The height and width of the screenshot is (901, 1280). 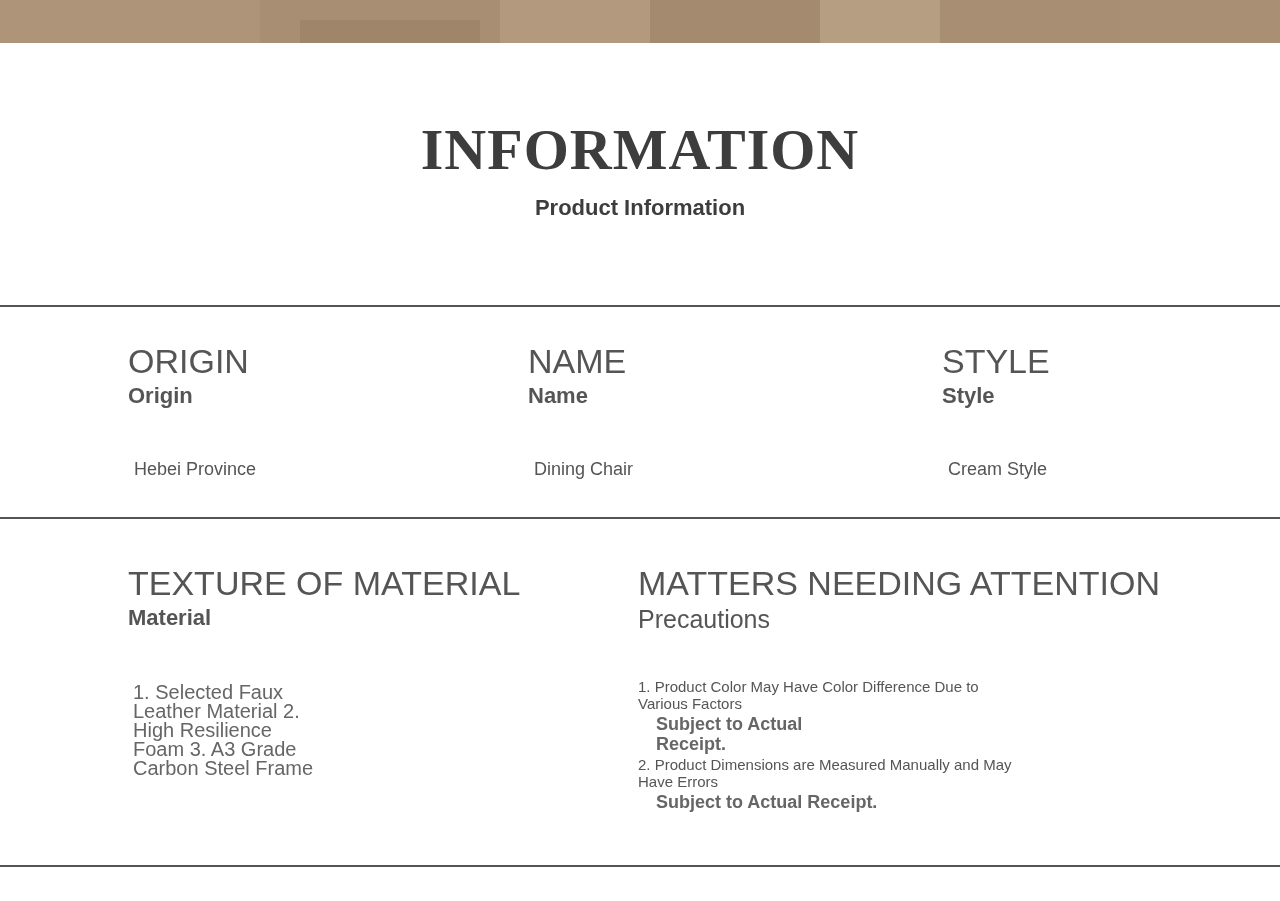 I want to click on field-value: Cream Style, so click(x=998, y=469).